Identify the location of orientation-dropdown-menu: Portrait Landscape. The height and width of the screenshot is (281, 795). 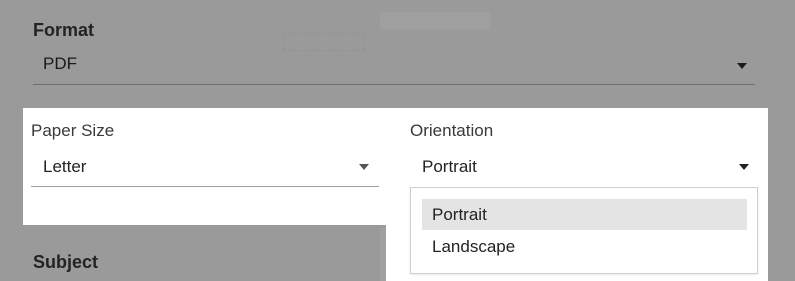
(584, 230).